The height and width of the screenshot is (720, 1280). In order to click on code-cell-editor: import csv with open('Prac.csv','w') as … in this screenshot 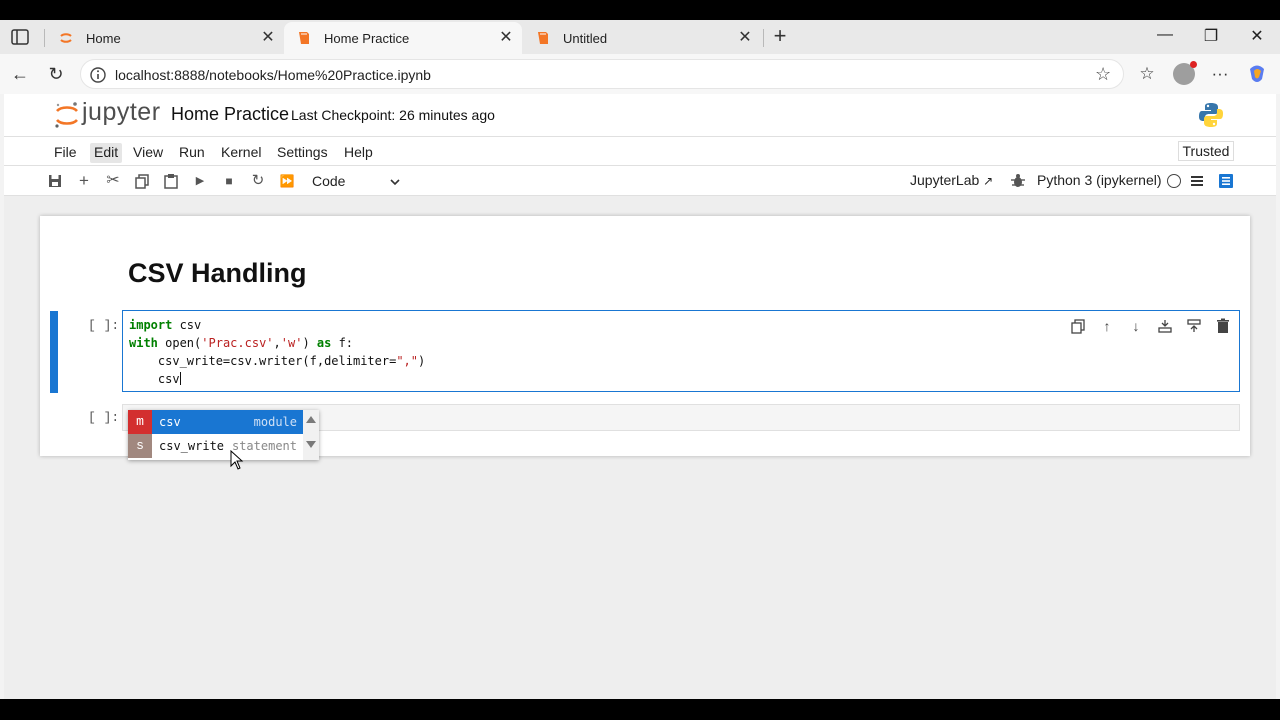, I will do `click(681, 351)`.